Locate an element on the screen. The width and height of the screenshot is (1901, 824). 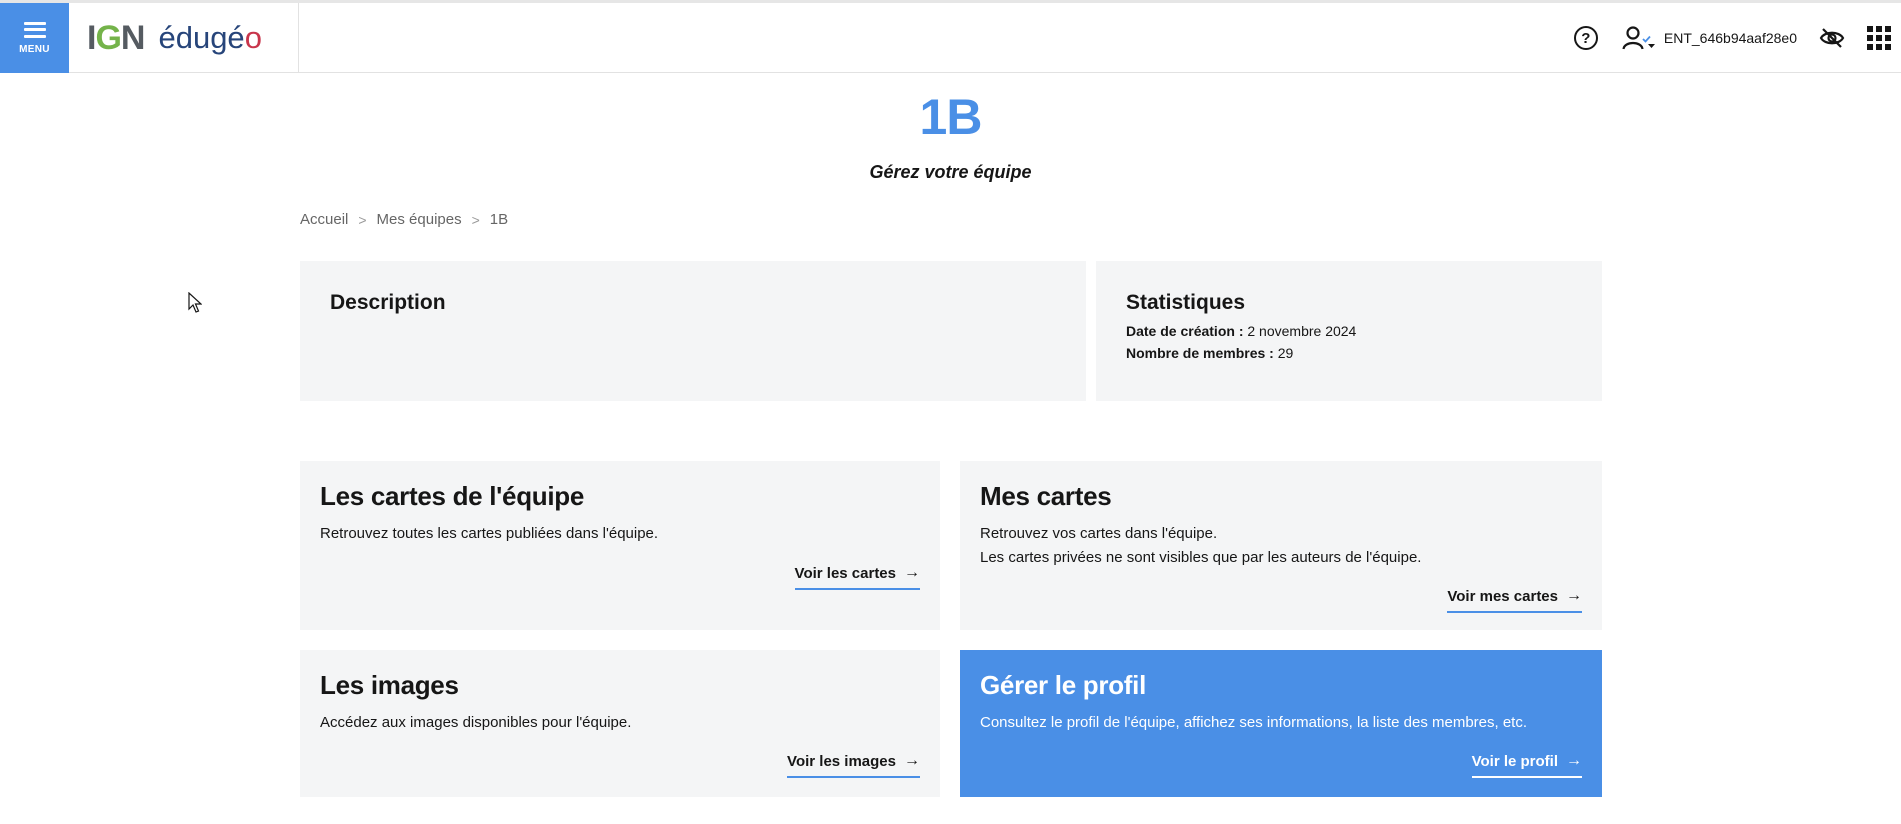
members-count-row: Nombre de membres : 29 is located at coordinates (1349, 353).